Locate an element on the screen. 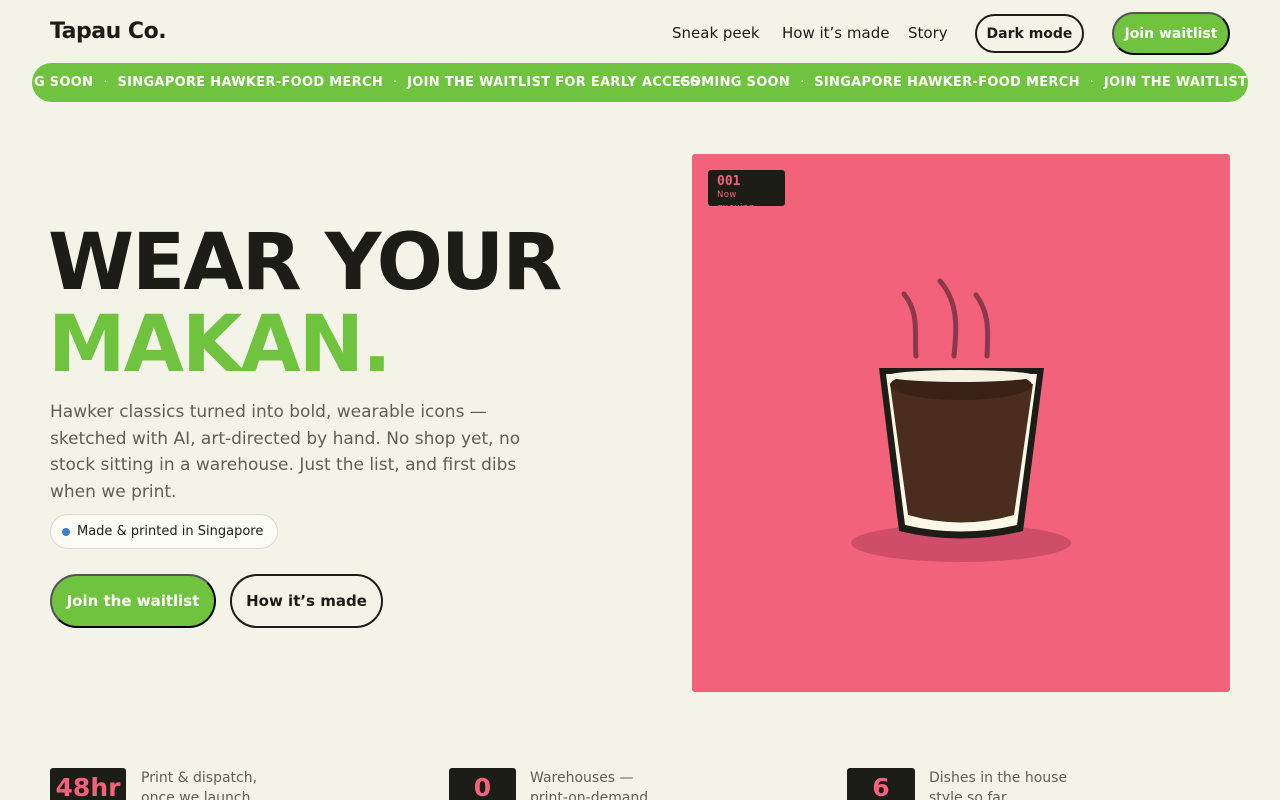  stat-label: Dishes in the house style so far is located at coordinates (998, 785).